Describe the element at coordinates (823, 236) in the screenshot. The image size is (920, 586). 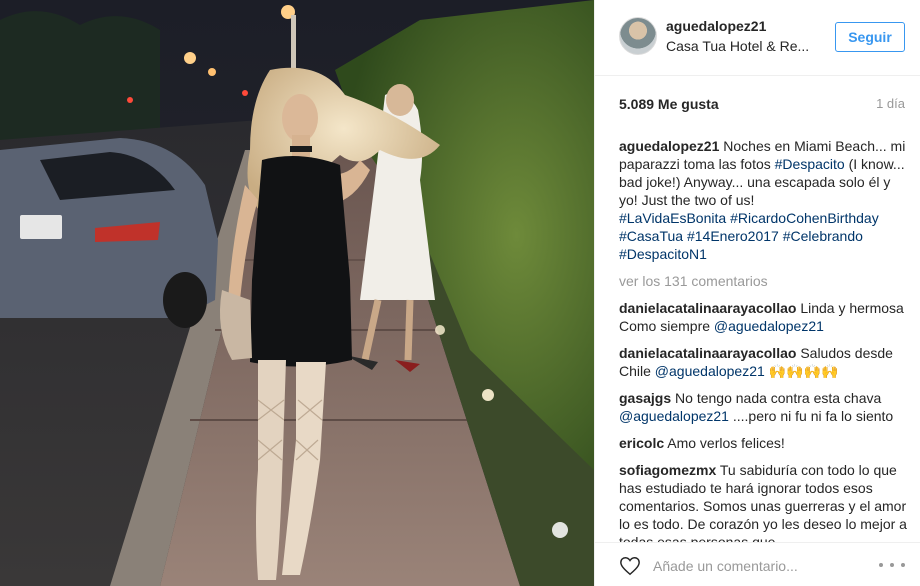
I see `hashtag: #Celebrando` at that location.